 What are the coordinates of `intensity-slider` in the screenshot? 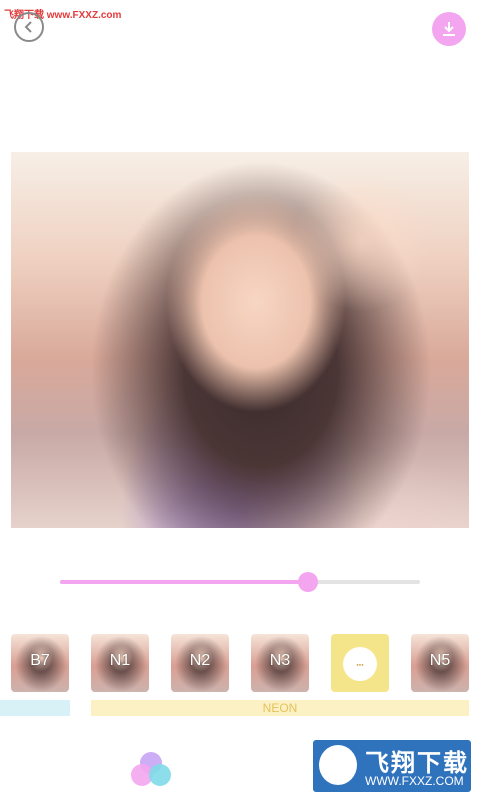 It's located at (240, 582).